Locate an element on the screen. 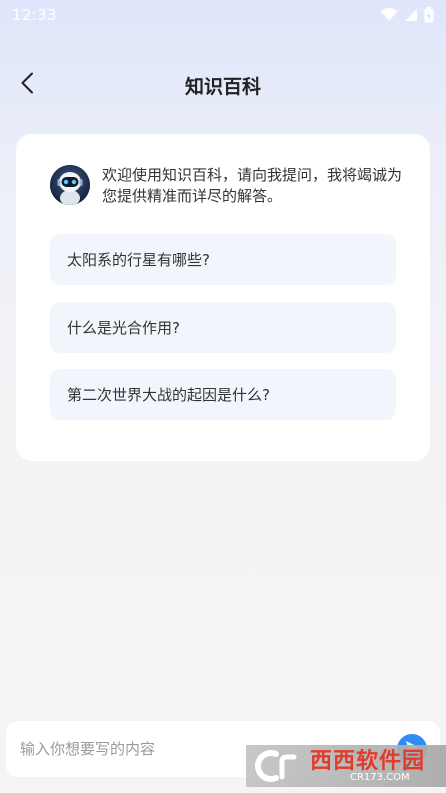 The width and height of the screenshot is (446, 793). suggestion-item: 什么是光合作用? is located at coordinates (223, 327).